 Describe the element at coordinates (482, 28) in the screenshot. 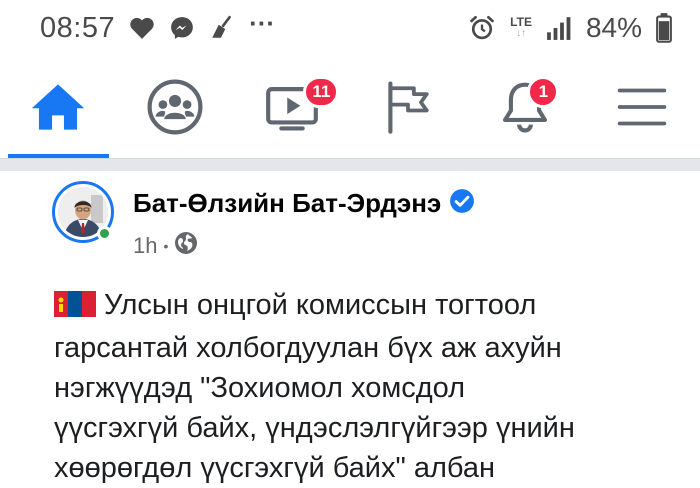

I see `alarm-icon` at that location.